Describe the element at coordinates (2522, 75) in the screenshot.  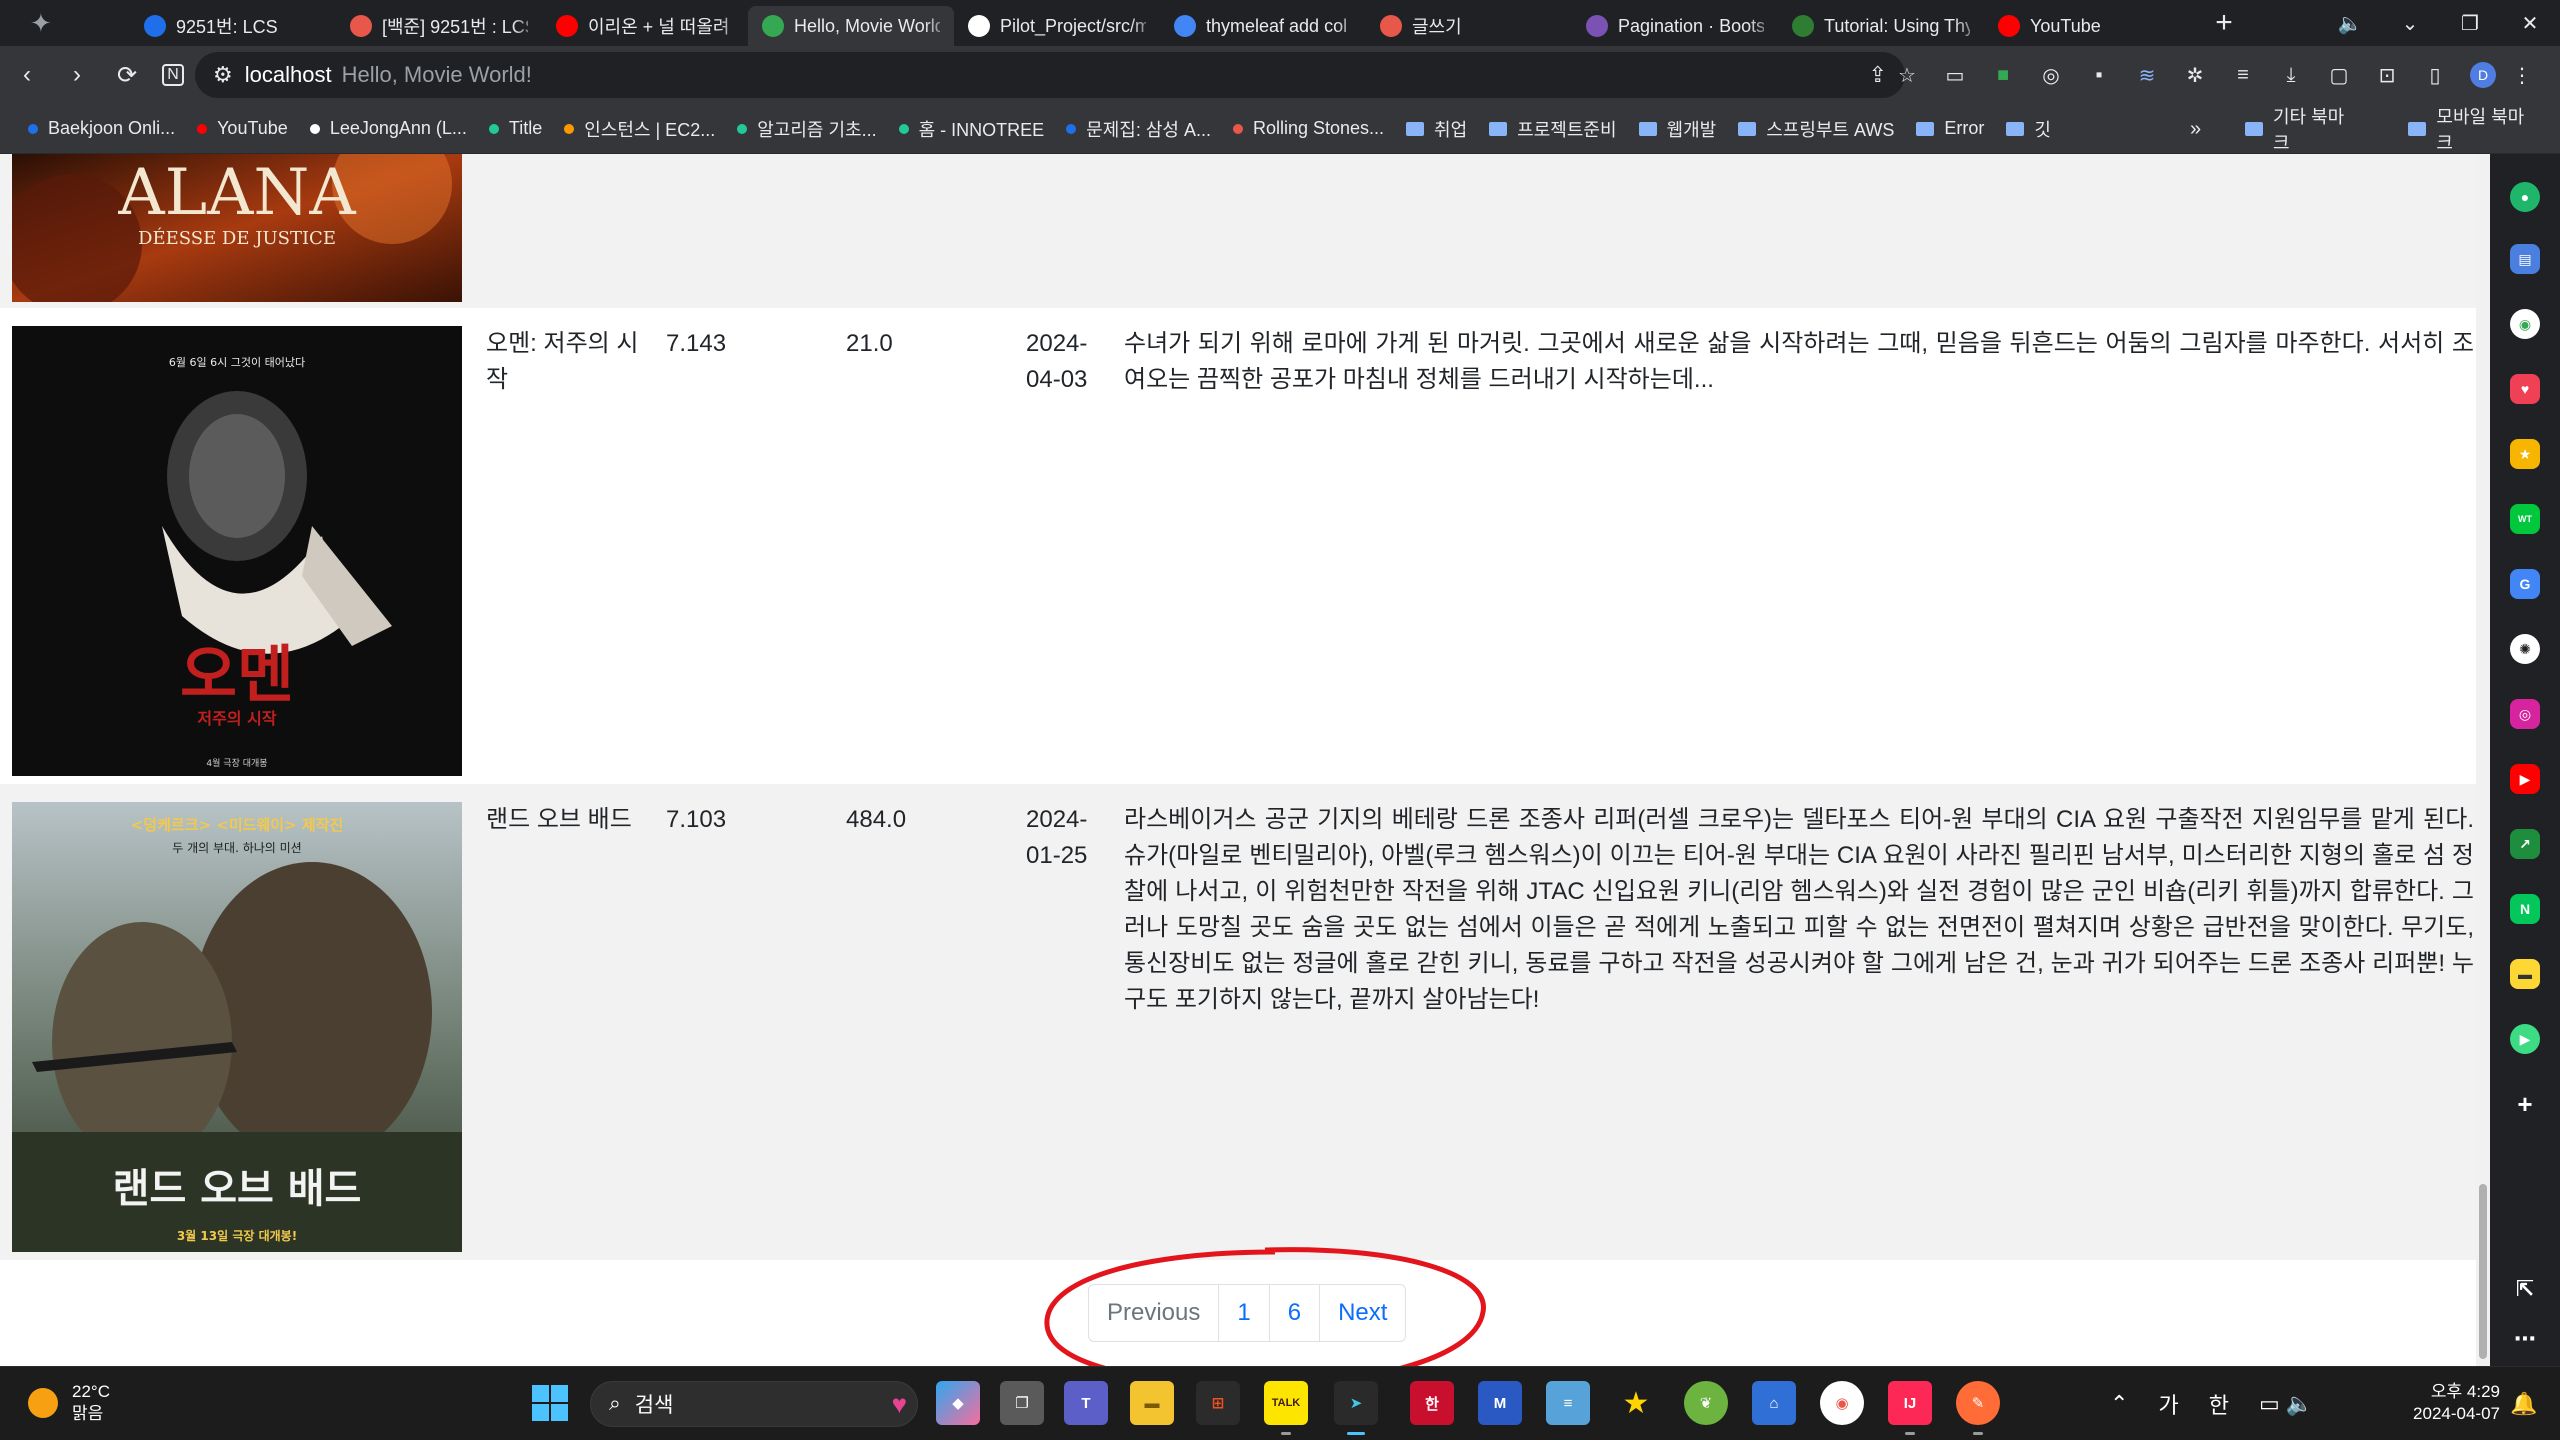
I see `menu-more-icon: ⋮` at that location.